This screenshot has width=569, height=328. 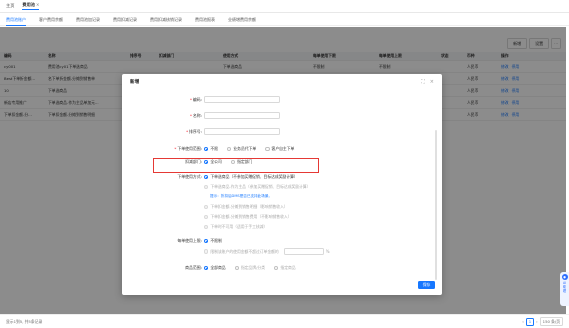 What do you see at coordinates (205, 20) in the screenshot?
I see `tab-report: 费用池报表` at bounding box center [205, 20].